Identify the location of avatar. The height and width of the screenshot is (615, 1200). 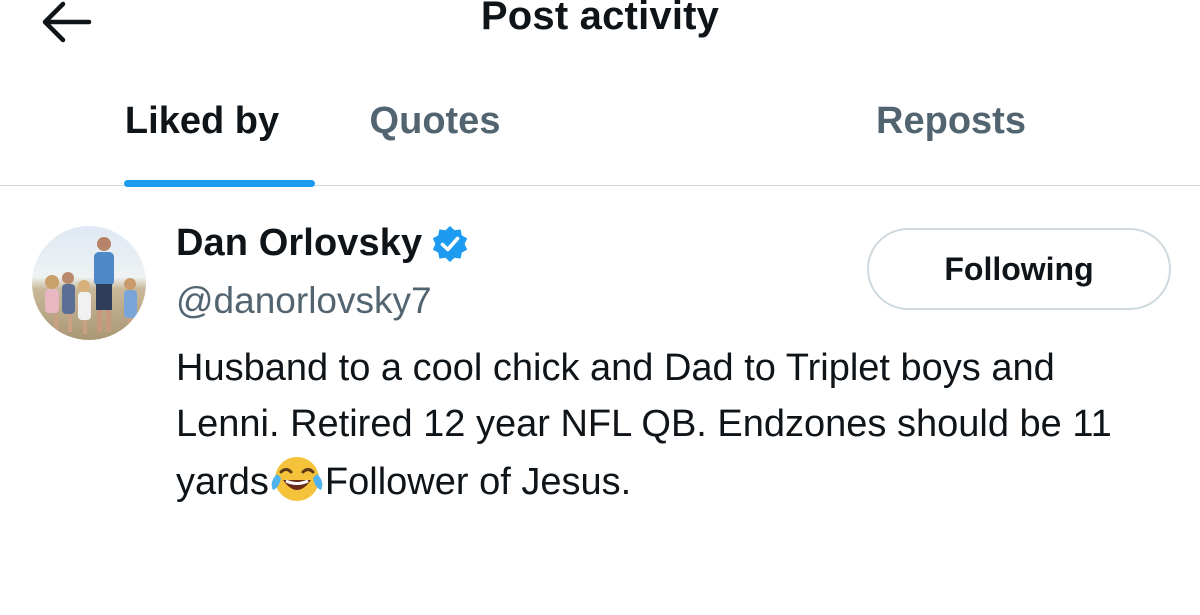
(89, 283).